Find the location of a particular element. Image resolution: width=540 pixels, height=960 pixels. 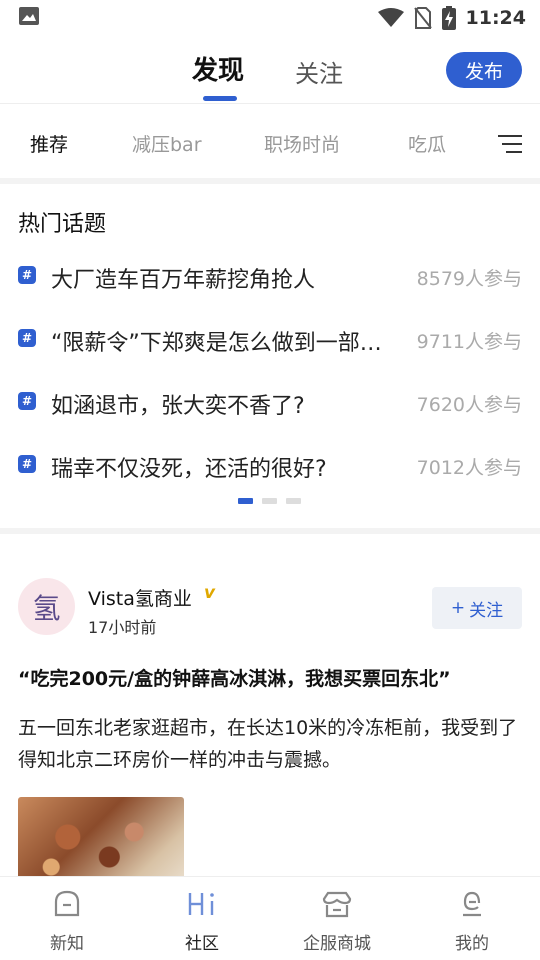

active-tab-indicator is located at coordinates (220, 98).